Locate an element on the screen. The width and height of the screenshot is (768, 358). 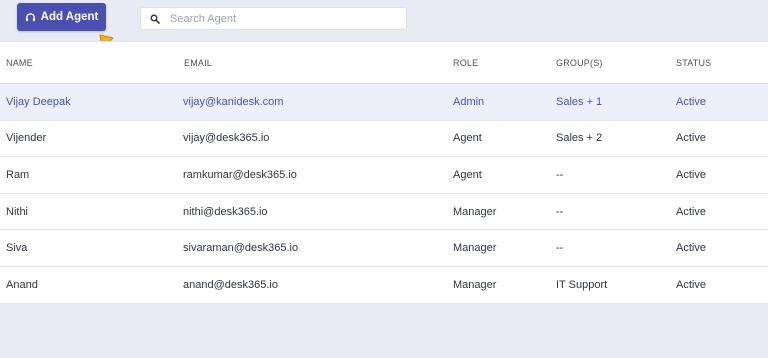
agent-name: Vijender is located at coordinates (26, 138).